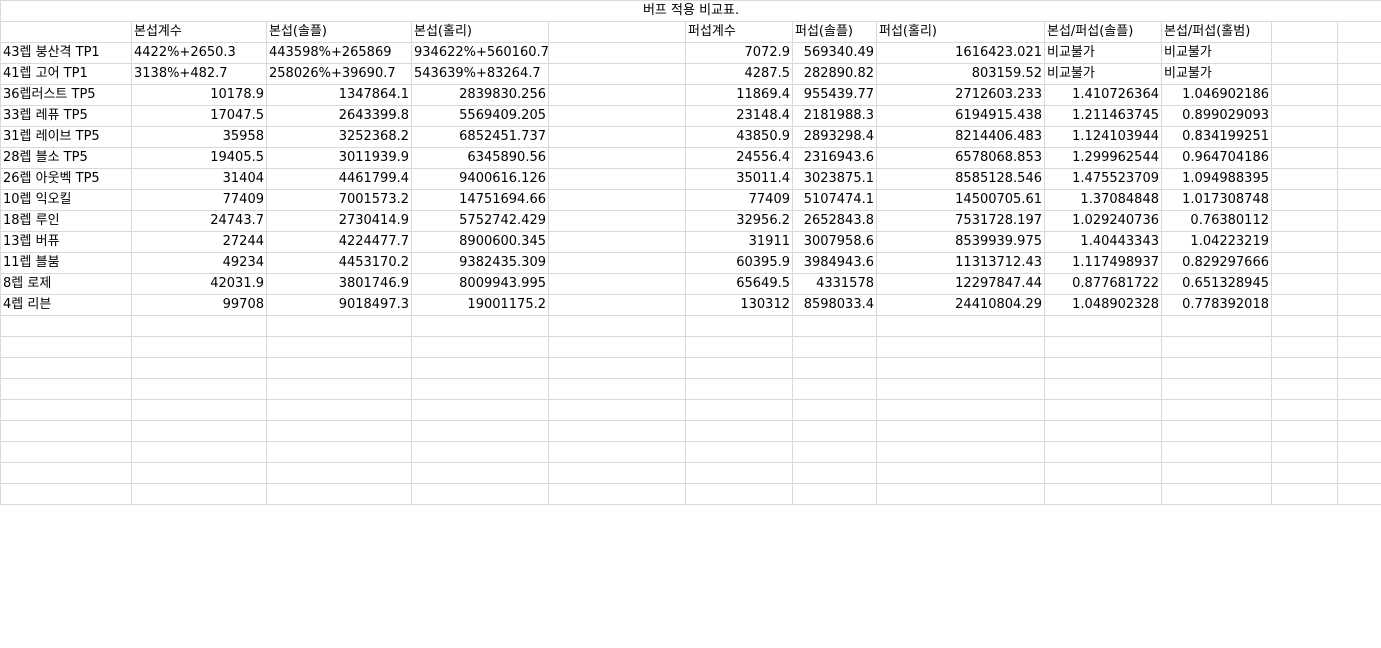  What do you see at coordinates (960, 74) in the screenshot?
I see `data-cell: 803159.52` at bounding box center [960, 74].